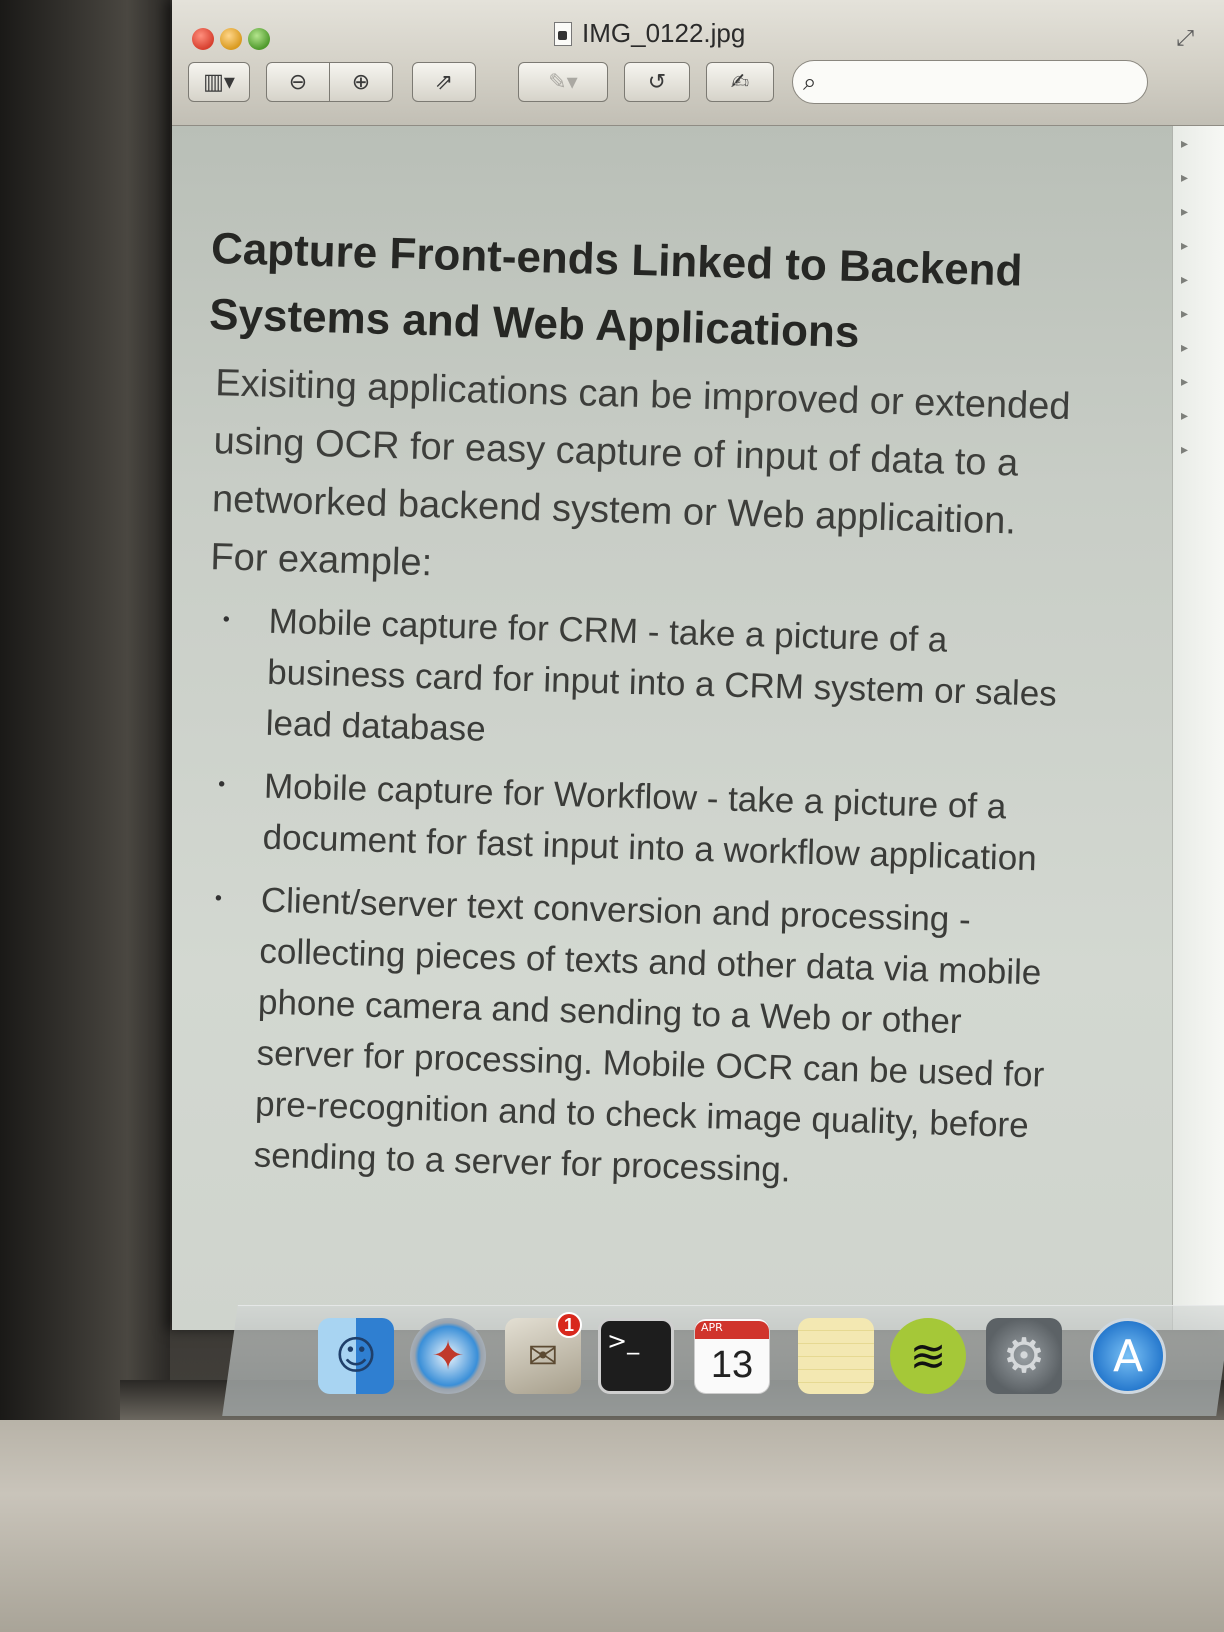  I want to click on system-preferences-icon: ⚙, so click(1024, 1356).